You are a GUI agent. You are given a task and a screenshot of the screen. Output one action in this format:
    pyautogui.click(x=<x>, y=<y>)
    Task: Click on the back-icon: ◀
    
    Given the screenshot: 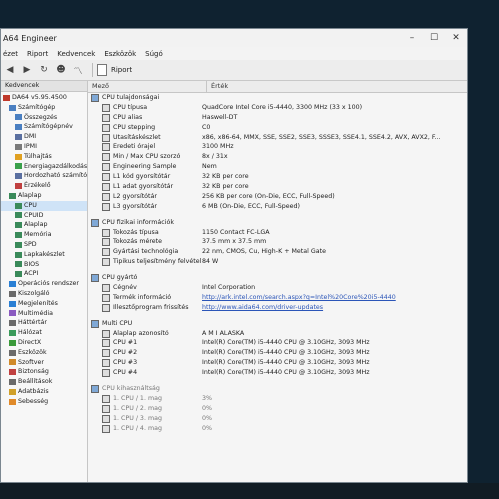 What is the action you would take?
    pyautogui.click(x=10, y=70)
    